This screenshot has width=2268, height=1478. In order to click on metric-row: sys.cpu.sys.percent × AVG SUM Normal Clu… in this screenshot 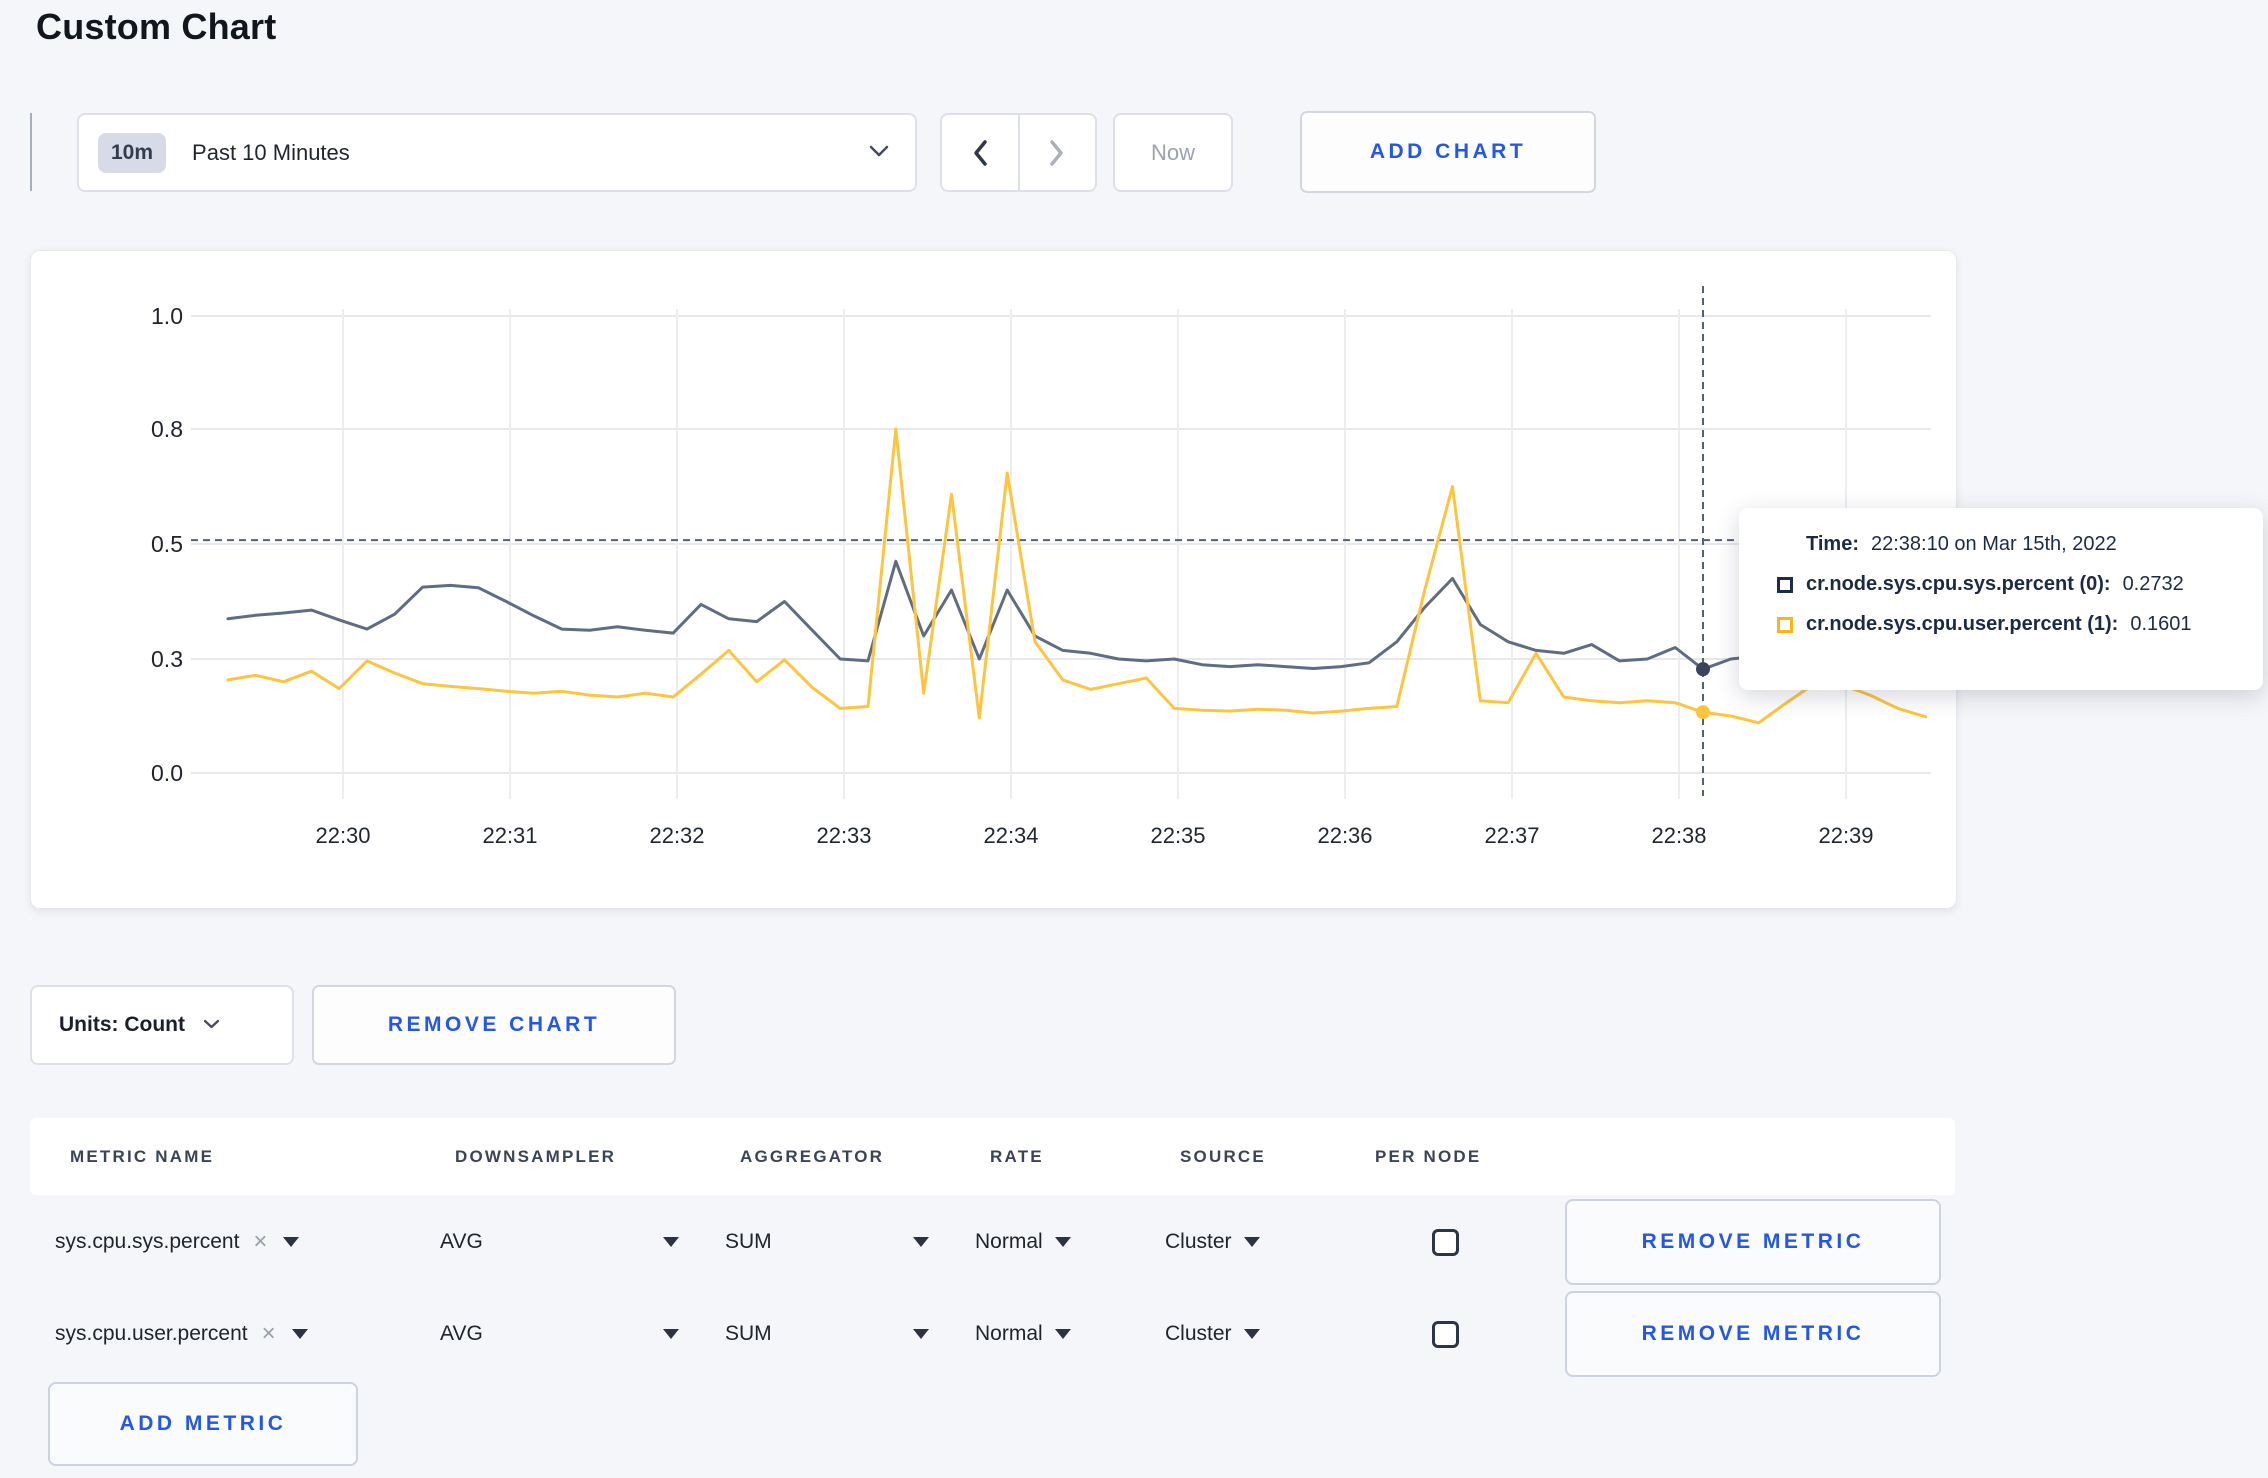, I will do `click(992, 1242)`.